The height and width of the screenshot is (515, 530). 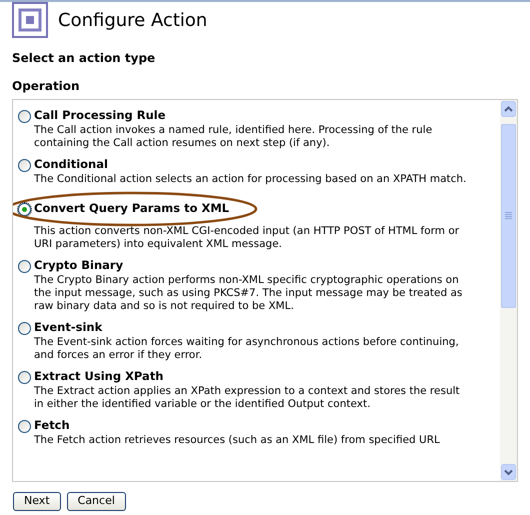 What do you see at coordinates (257, 266) in the screenshot?
I see `option-radio: Crypto Binary` at bounding box center [257, 266].